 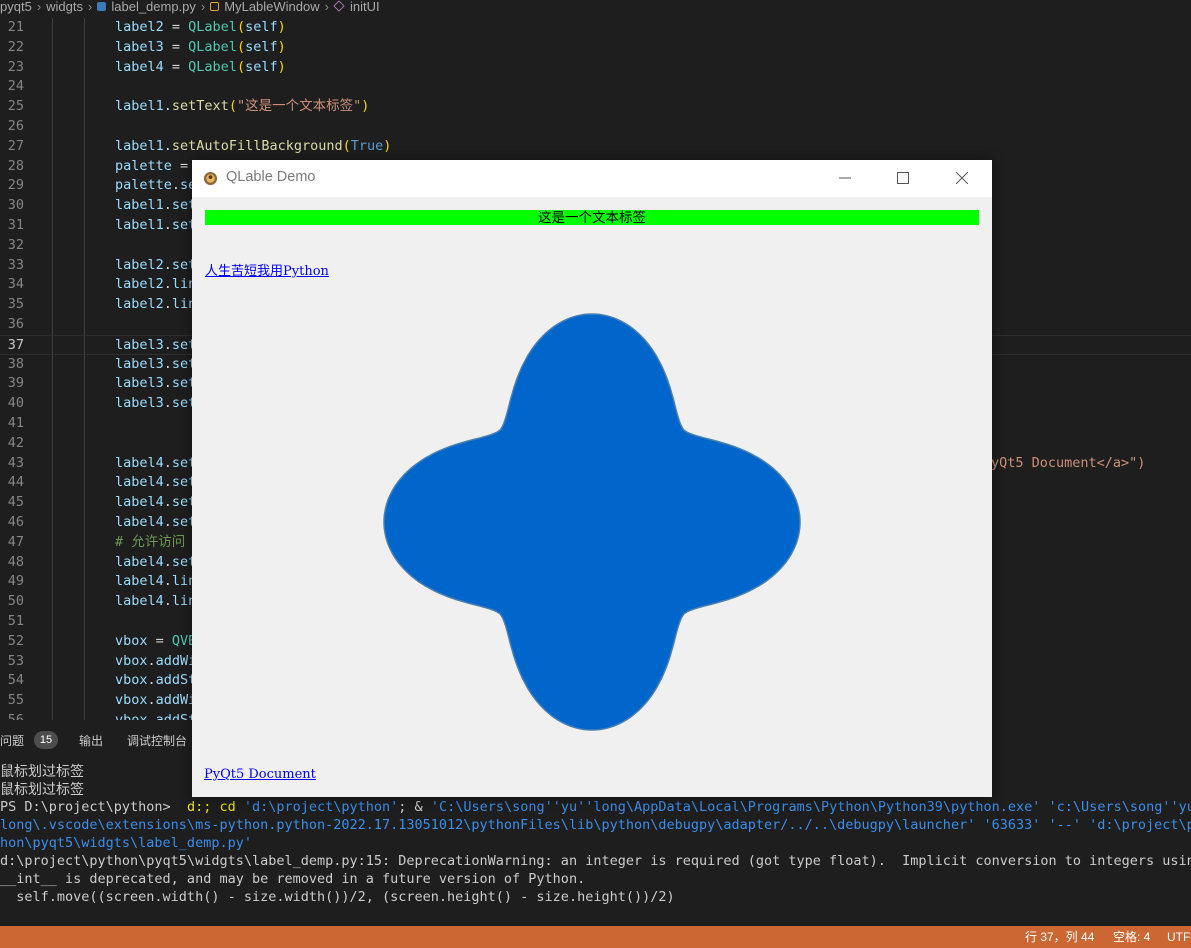 I want to click on line-number: 23, so click(x=15, y=66).